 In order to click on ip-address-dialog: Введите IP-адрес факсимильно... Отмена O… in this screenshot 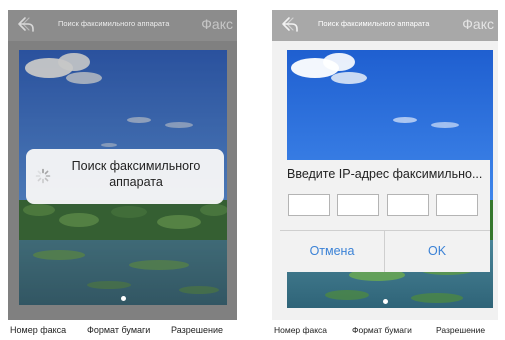, I will do `click(385, 216)`.